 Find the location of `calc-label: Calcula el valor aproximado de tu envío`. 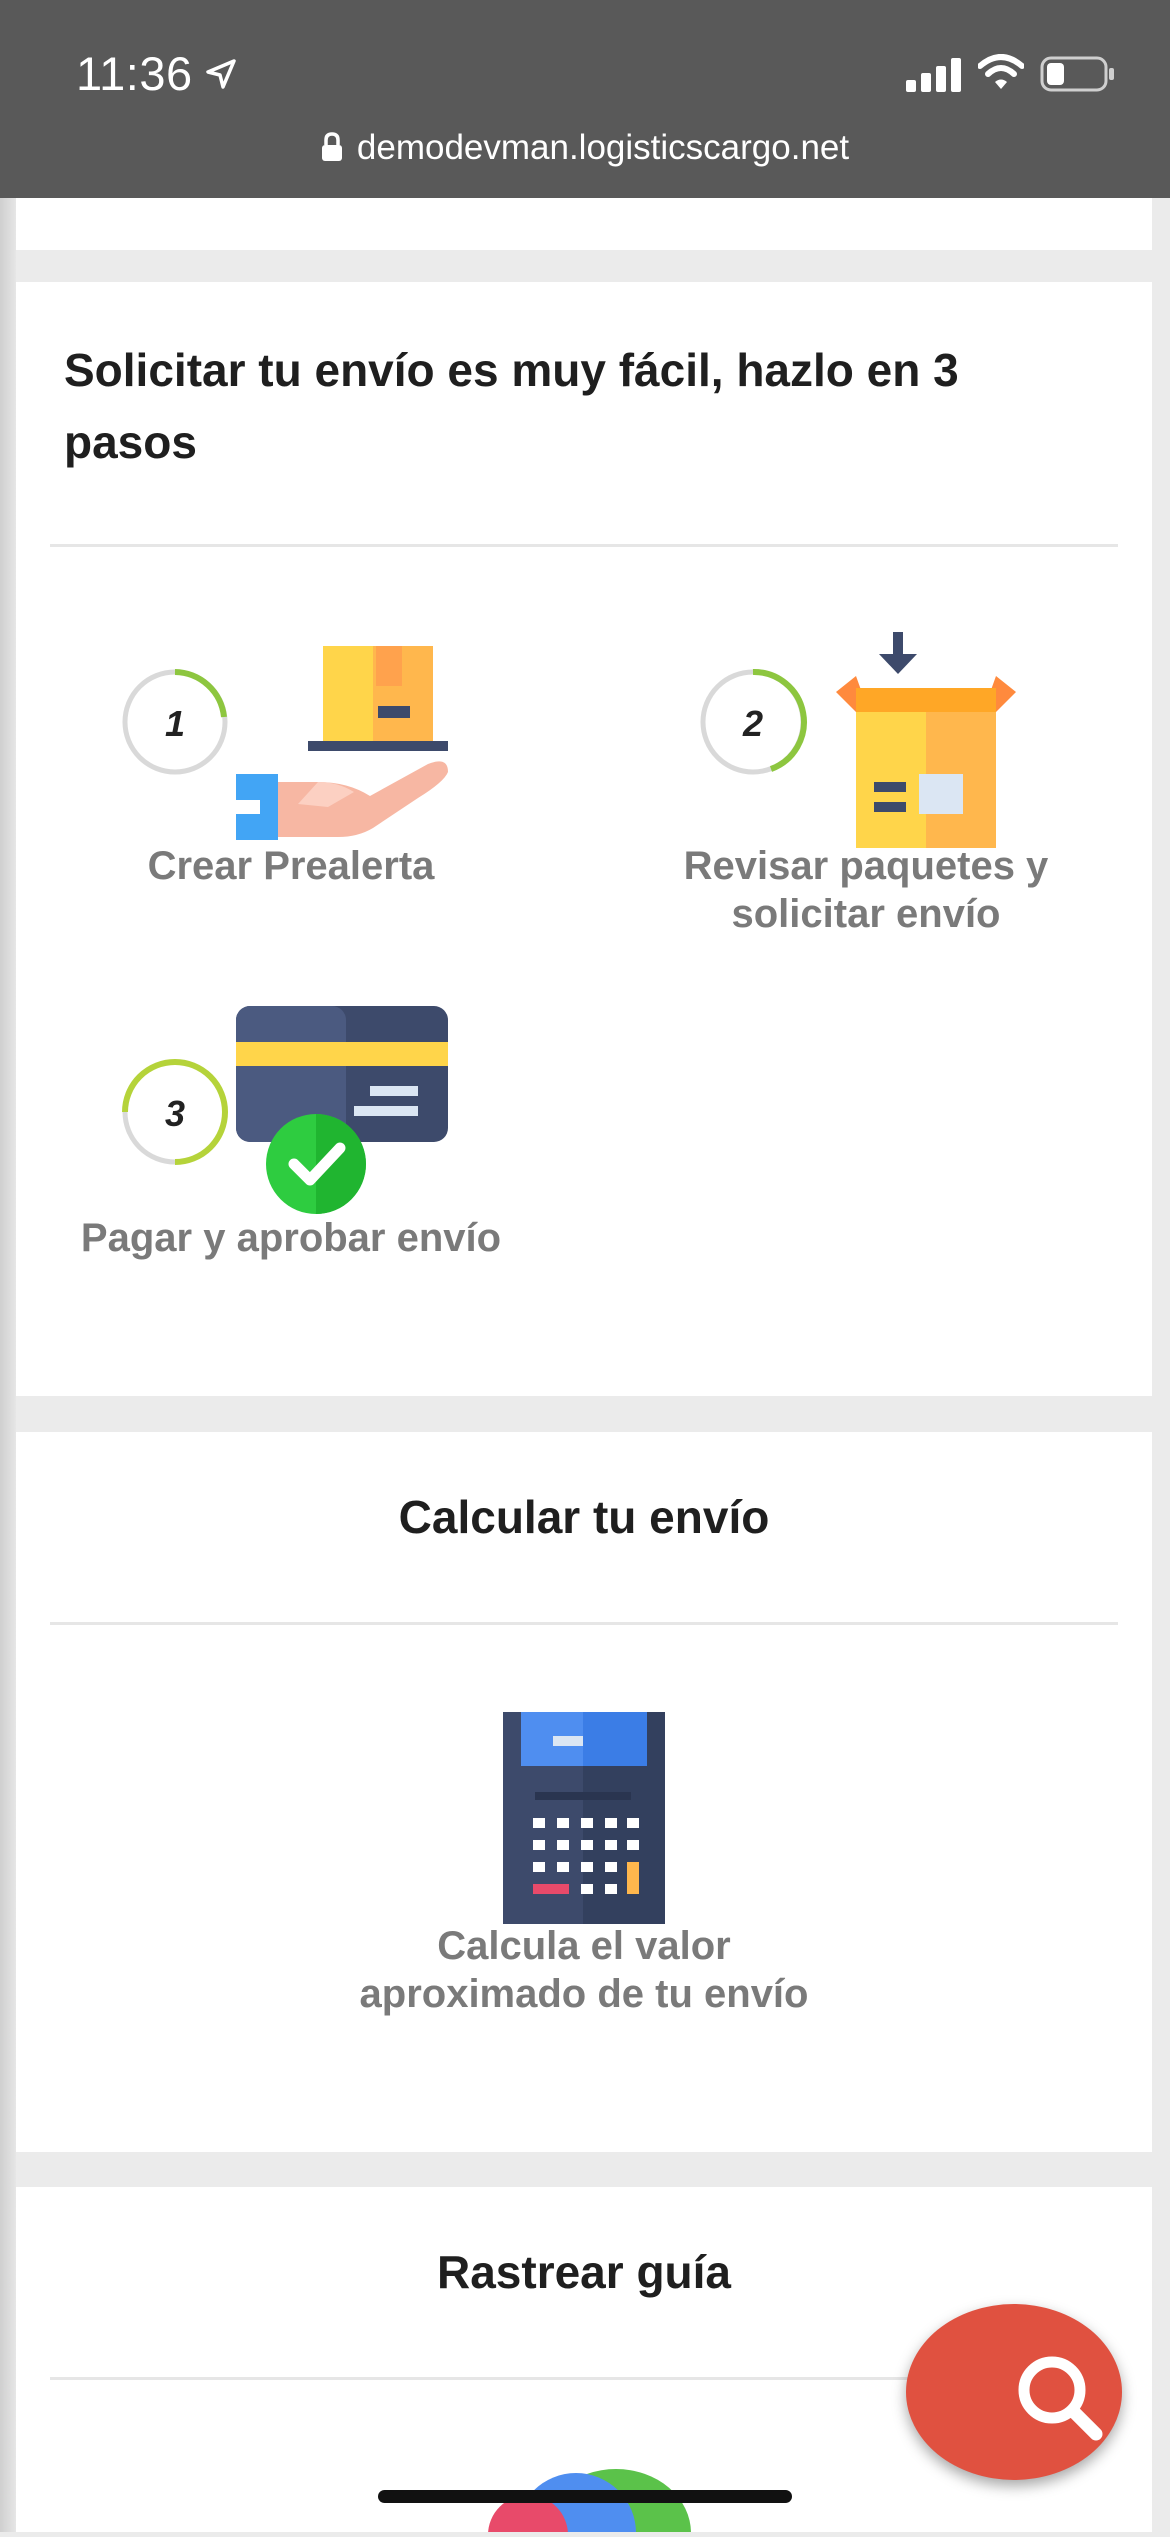

calc-label: Calcula el valor aproximado de tu envío is located at coordinates (584, 1970).